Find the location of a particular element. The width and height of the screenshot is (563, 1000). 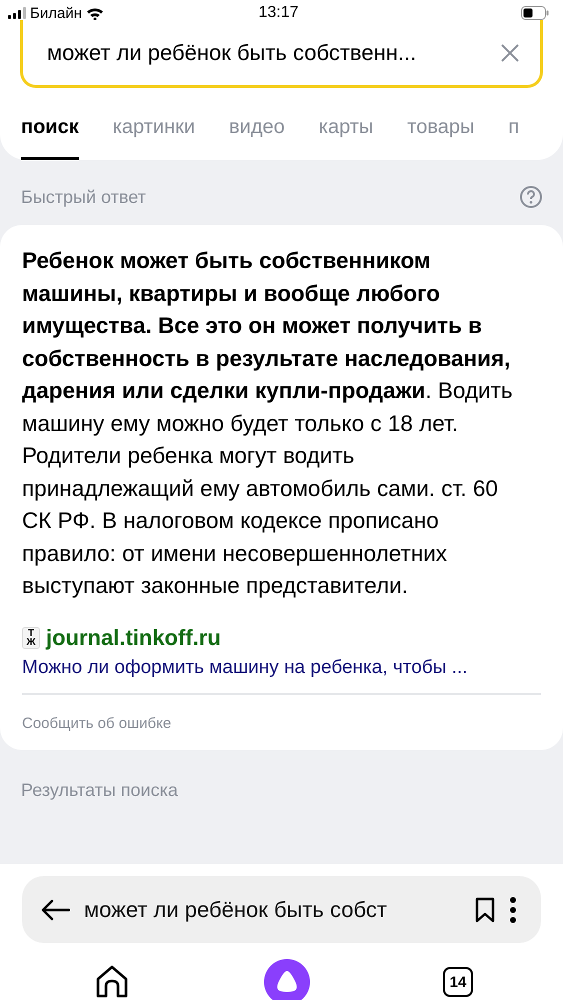

address-text: может ли ребёнок быть собст is located at coordinates (236, 909).